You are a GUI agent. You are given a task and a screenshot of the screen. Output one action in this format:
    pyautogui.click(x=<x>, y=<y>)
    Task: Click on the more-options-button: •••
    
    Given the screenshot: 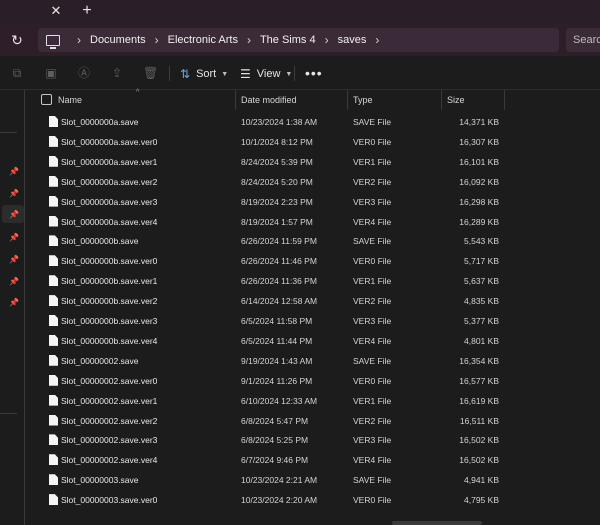 What is the action you would take?
    pyautogui.click(x=314, y=73)
    